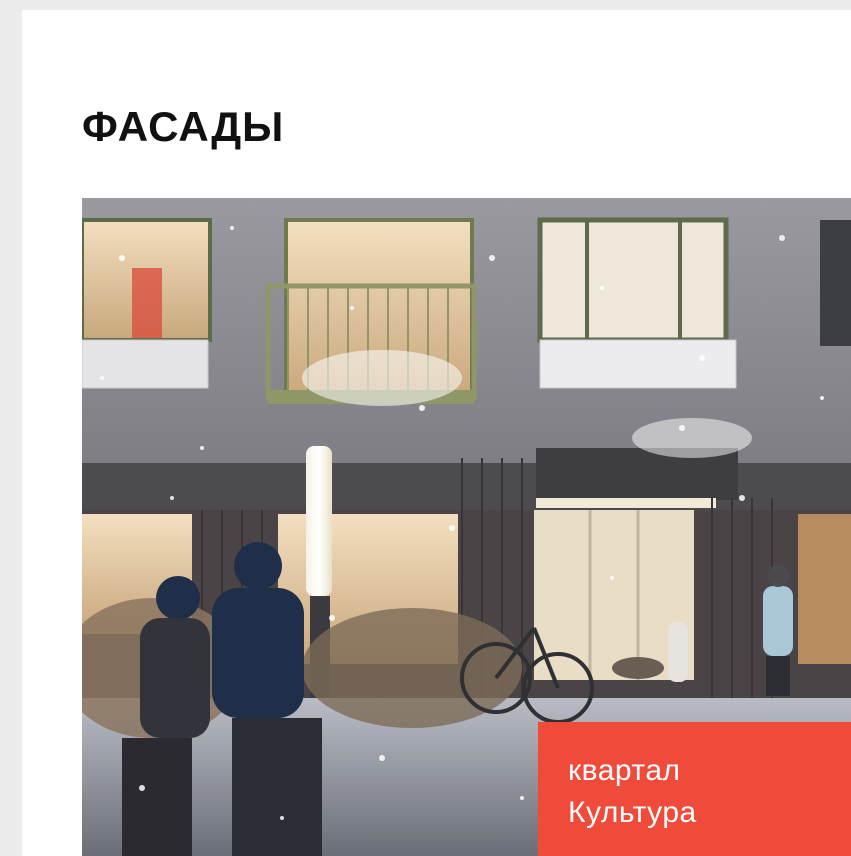  Describe the element at coordinates (694, 789) in the screenshot. I see `project-badge: квартал Культура` at that location.